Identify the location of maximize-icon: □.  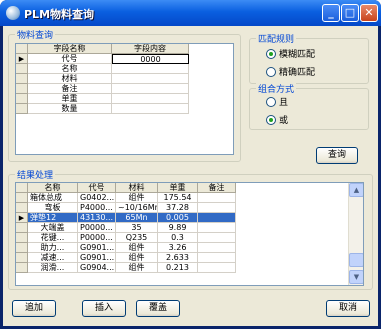
(350, 13).